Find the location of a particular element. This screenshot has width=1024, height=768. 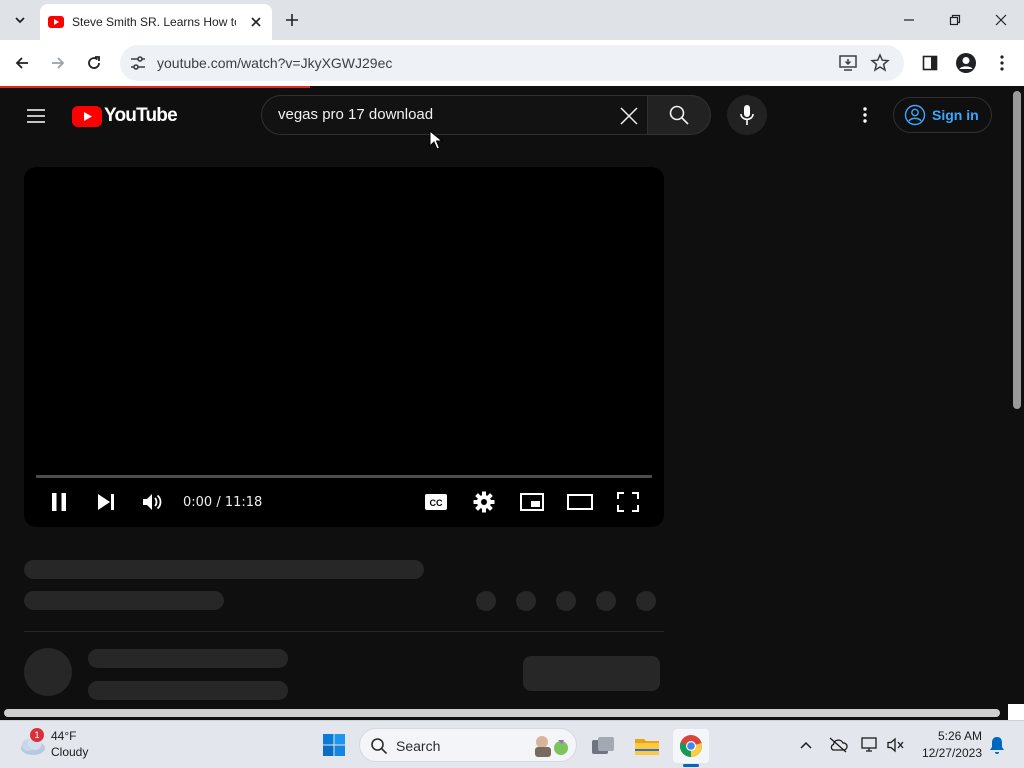

folder-icon is located at coordinates (647, 747).